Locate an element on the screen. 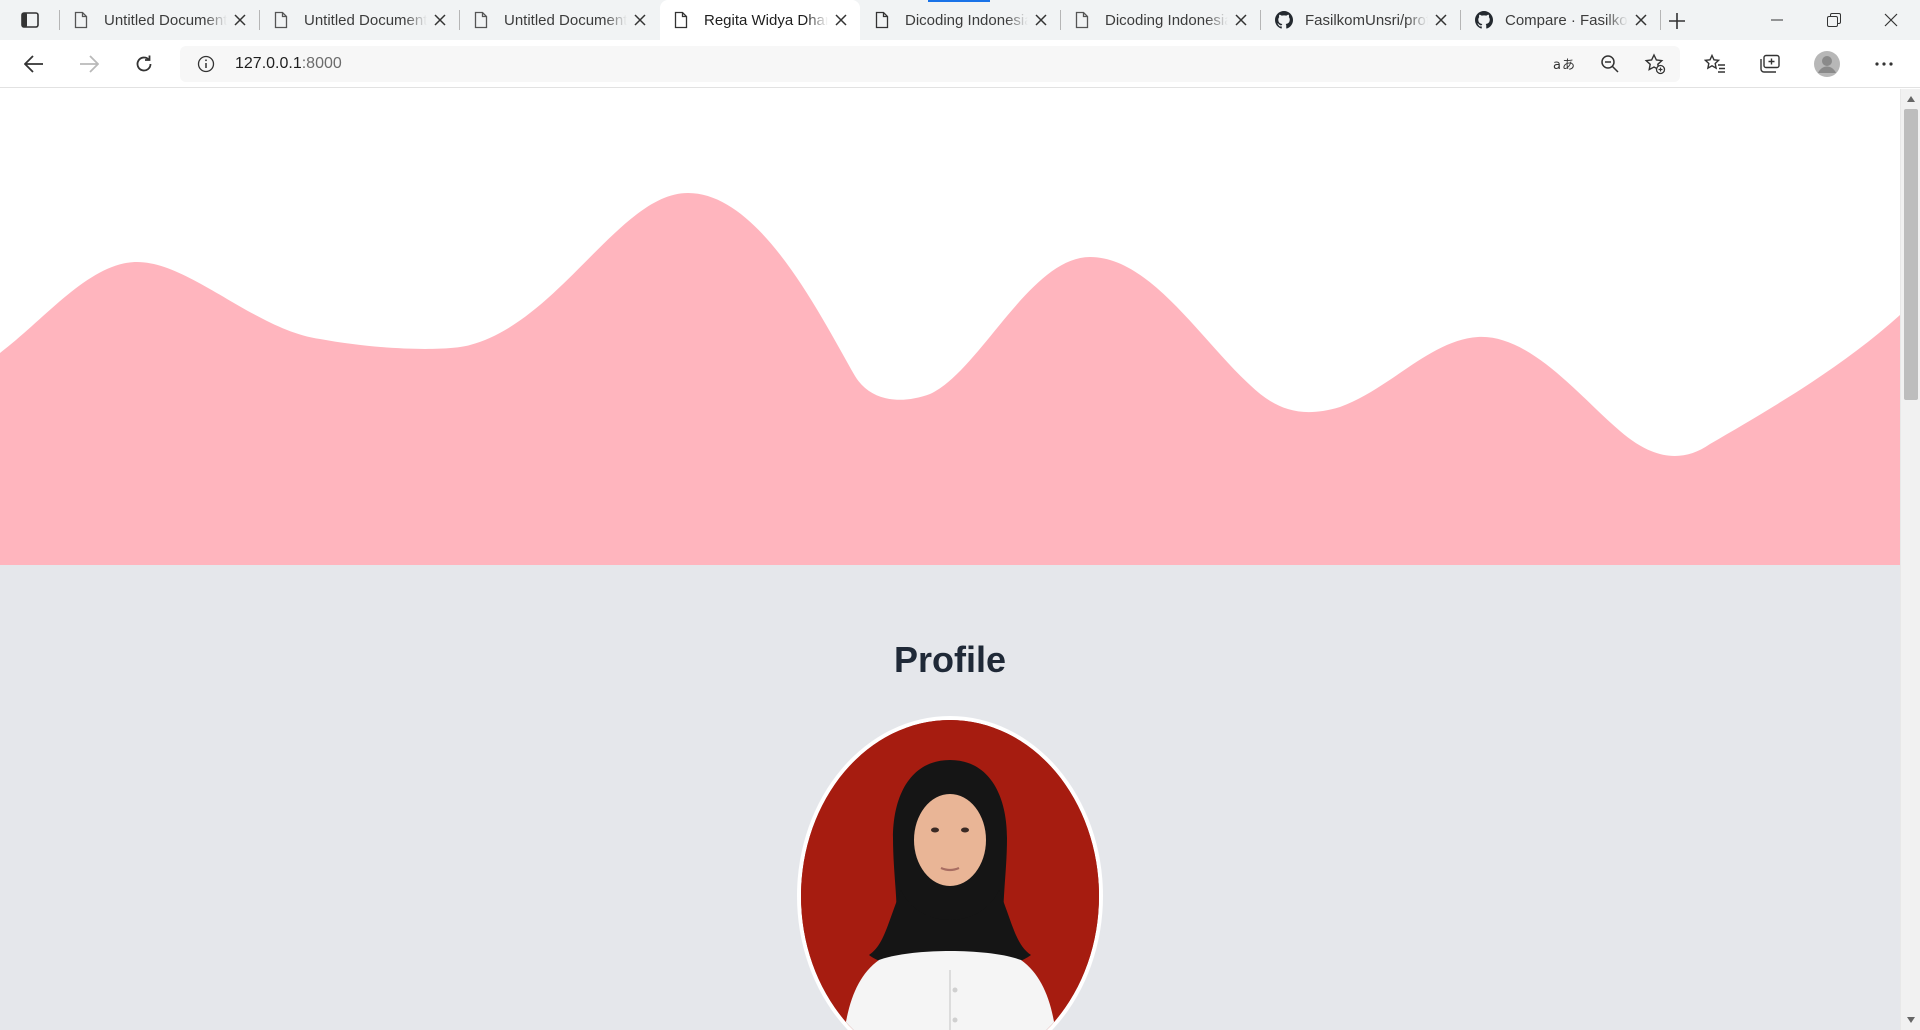 The image size is (1920, 1030). reload-icon is located at coordinates (144, 63).